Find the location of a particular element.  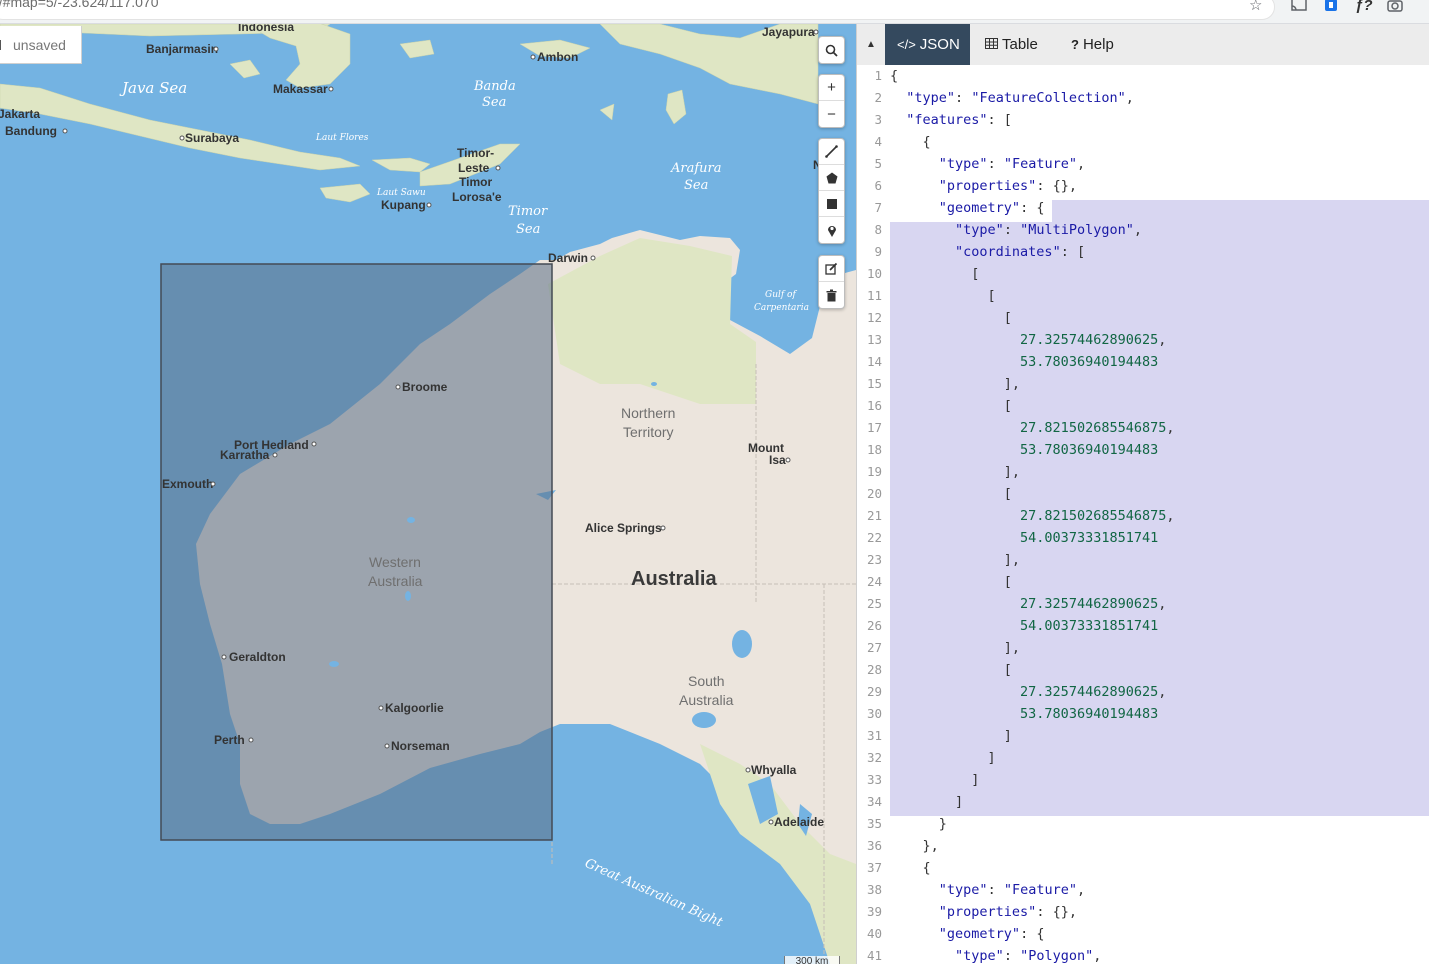

code-token: : { is located at coordinates (1032, 208).